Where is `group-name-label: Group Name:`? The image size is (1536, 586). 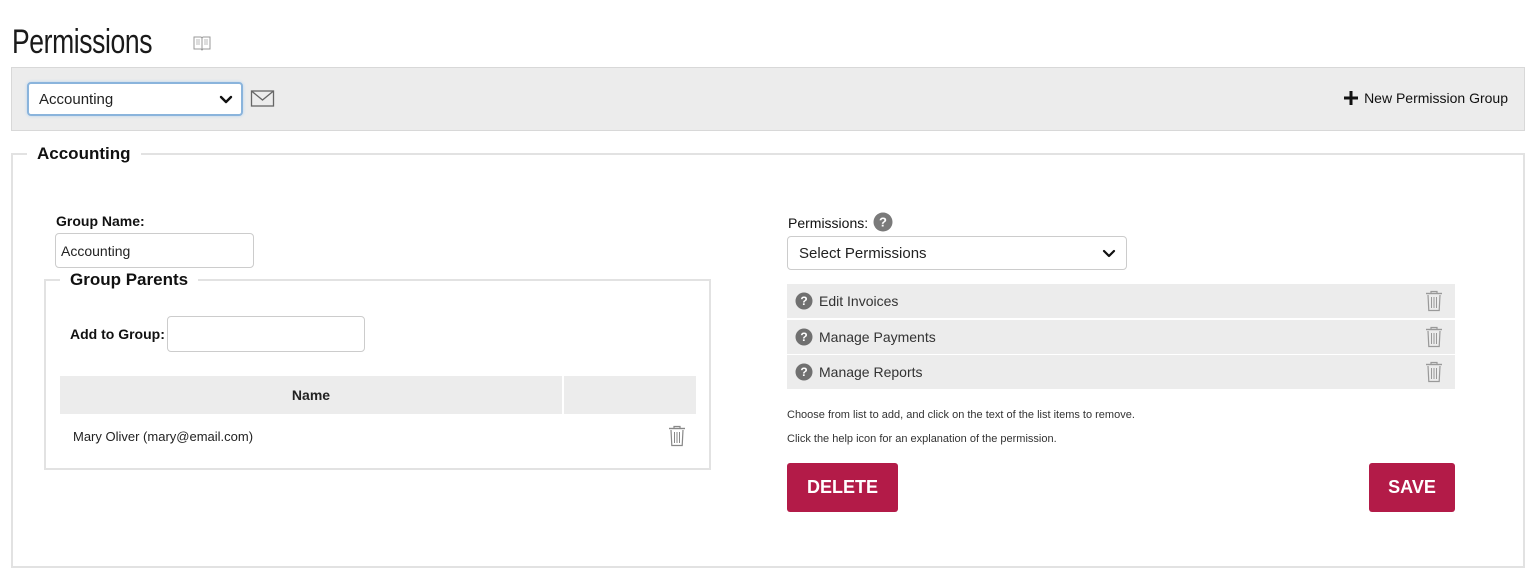 group-name-label: Group Name: is located at coordinates (100, 221).